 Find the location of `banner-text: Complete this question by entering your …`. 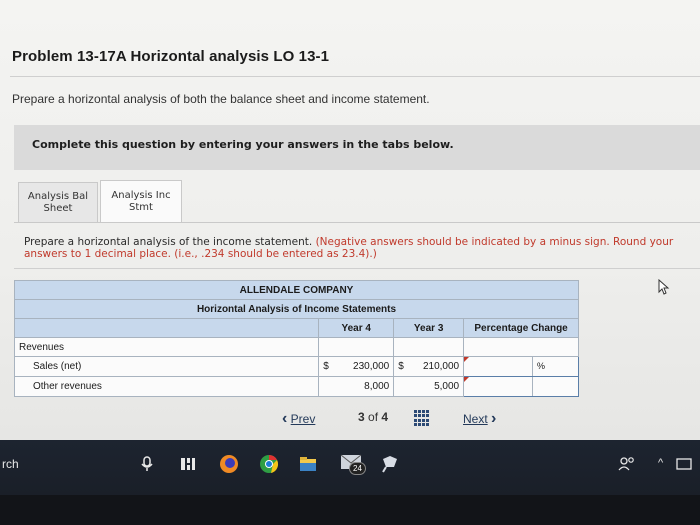

banner-text: Complete this question by entering your … is located at coordinates (243, 144).